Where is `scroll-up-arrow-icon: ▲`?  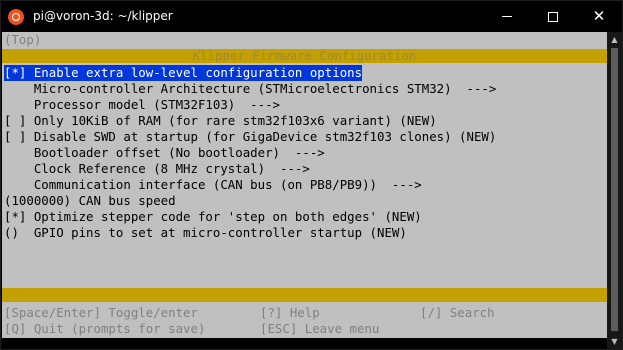 scroll-up-arrow-icon: ▲ is located at coordinates (614, 39).